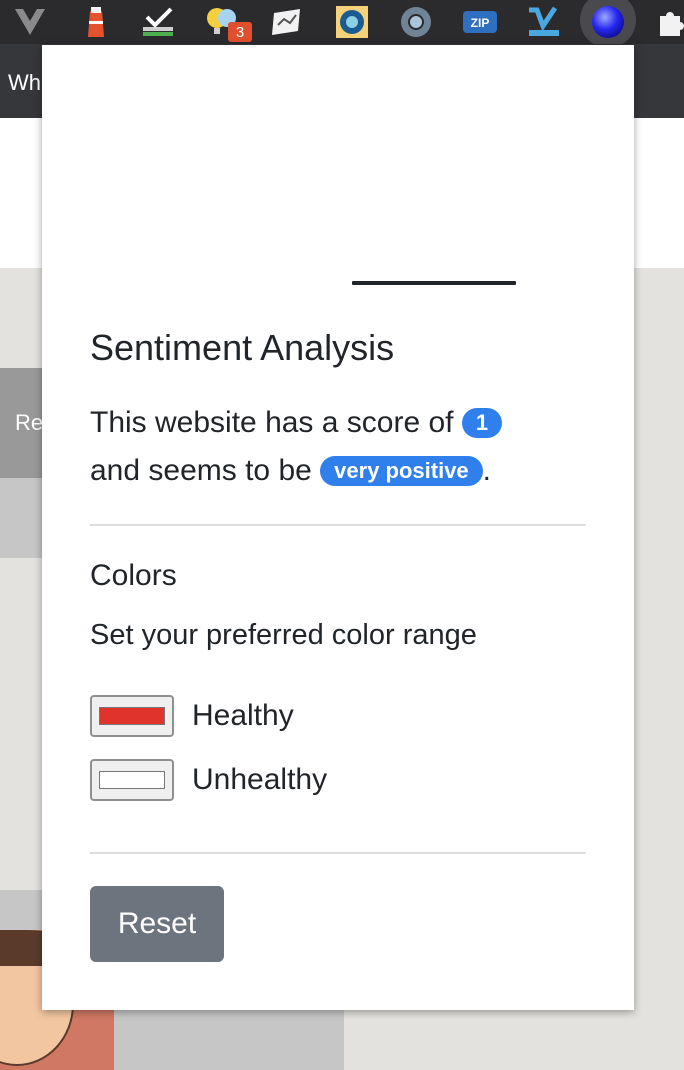  What do you see at coordinates (158, 22) in the screenshot?
I see `checkmark-icon` at bounding box center [158, 22].